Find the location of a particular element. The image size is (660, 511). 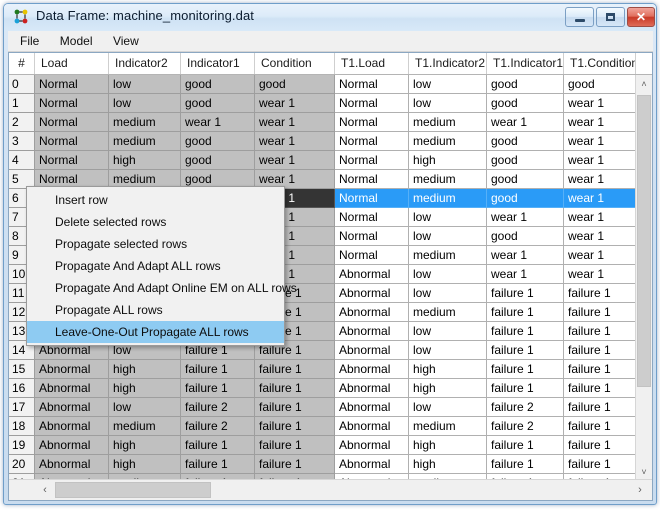

close-button: ✕ is located at coordinates (641, 17).